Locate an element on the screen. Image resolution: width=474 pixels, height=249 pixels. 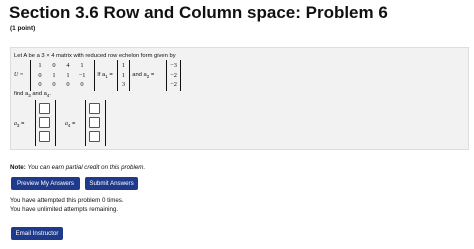
attempts-text: You have attempted this problem 0 times. is located at coordinates (67, 200).